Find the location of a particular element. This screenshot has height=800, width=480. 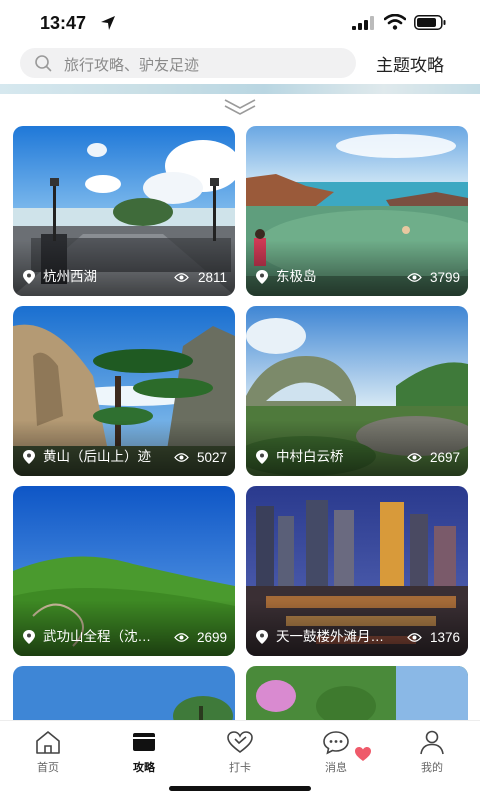

theme-guides-link: 主题攻略 is located at coordinates (410, 63).